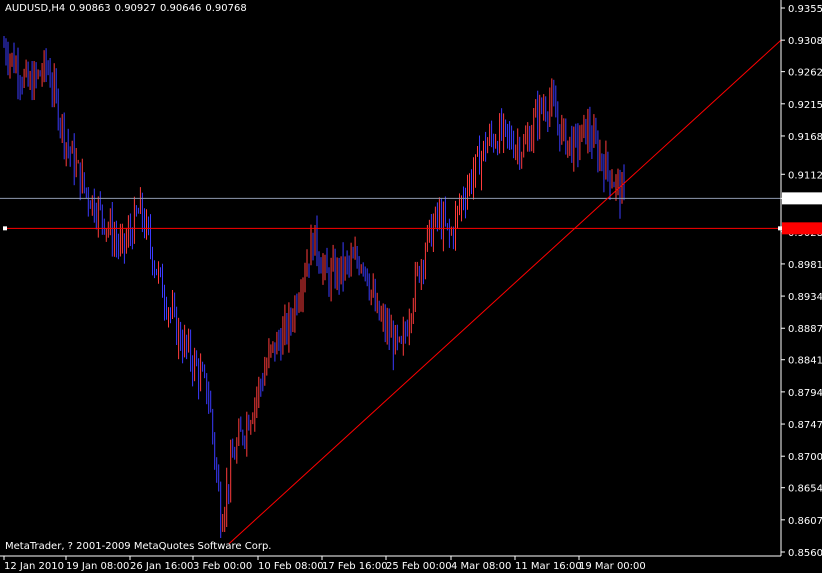 This screenshot has height=573, width=822. What do you see at coordinates (805, 521) in the screenshot?
I see `price-tick-label: 0.86070` at bounding box center [805, 521].